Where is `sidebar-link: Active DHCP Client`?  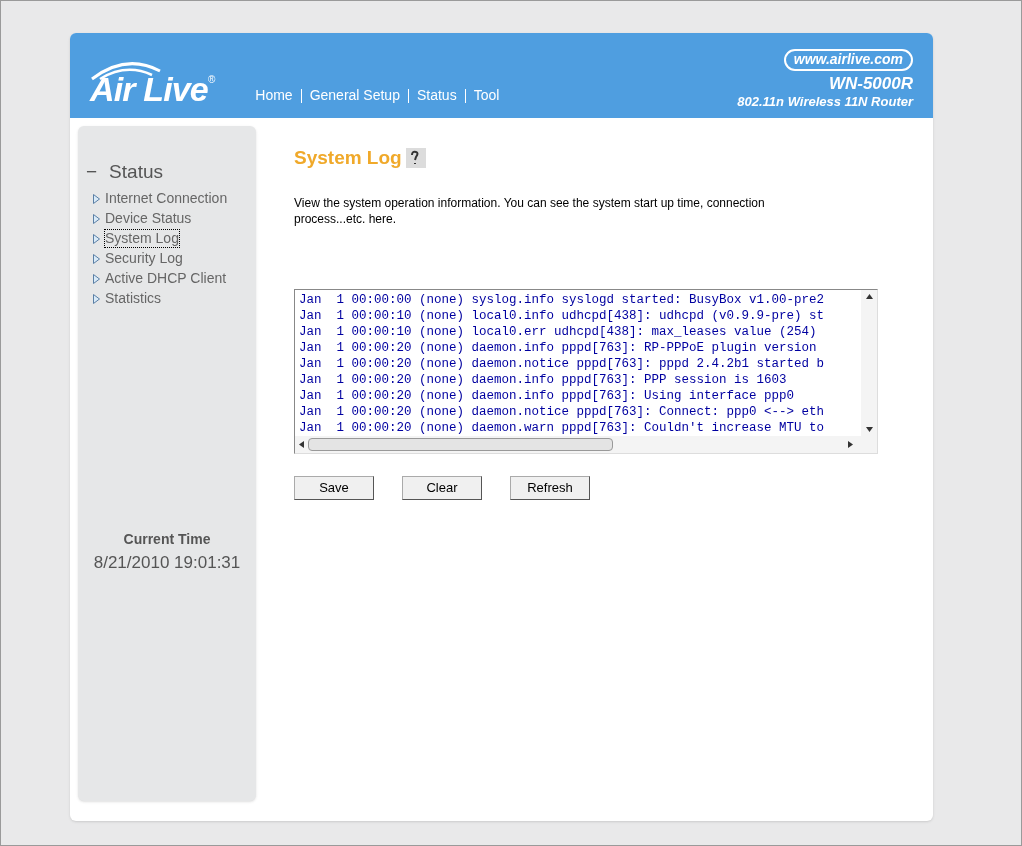
sidebar-link: Active DHCP Client is located at coordinates (166, 278).